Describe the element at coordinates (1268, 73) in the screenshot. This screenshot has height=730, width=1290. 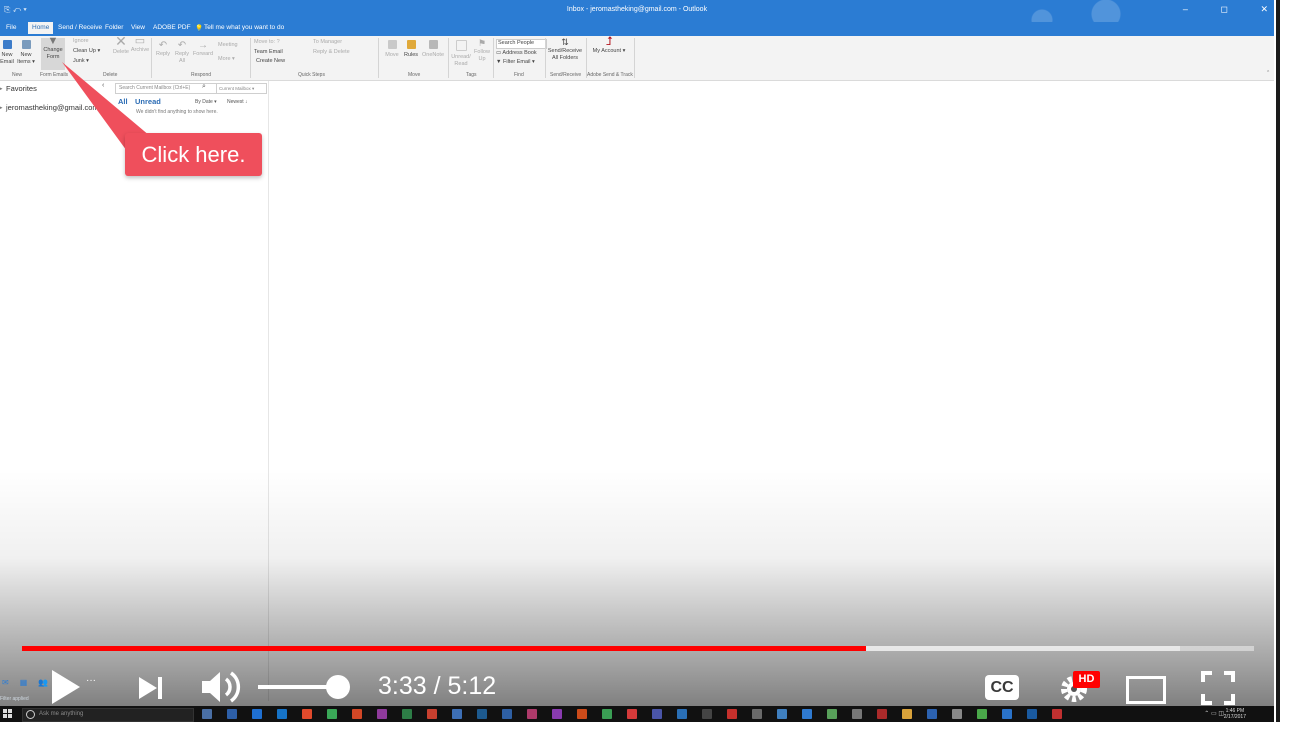
I see `ribbon-collapse-icon: ⌃` at that location.